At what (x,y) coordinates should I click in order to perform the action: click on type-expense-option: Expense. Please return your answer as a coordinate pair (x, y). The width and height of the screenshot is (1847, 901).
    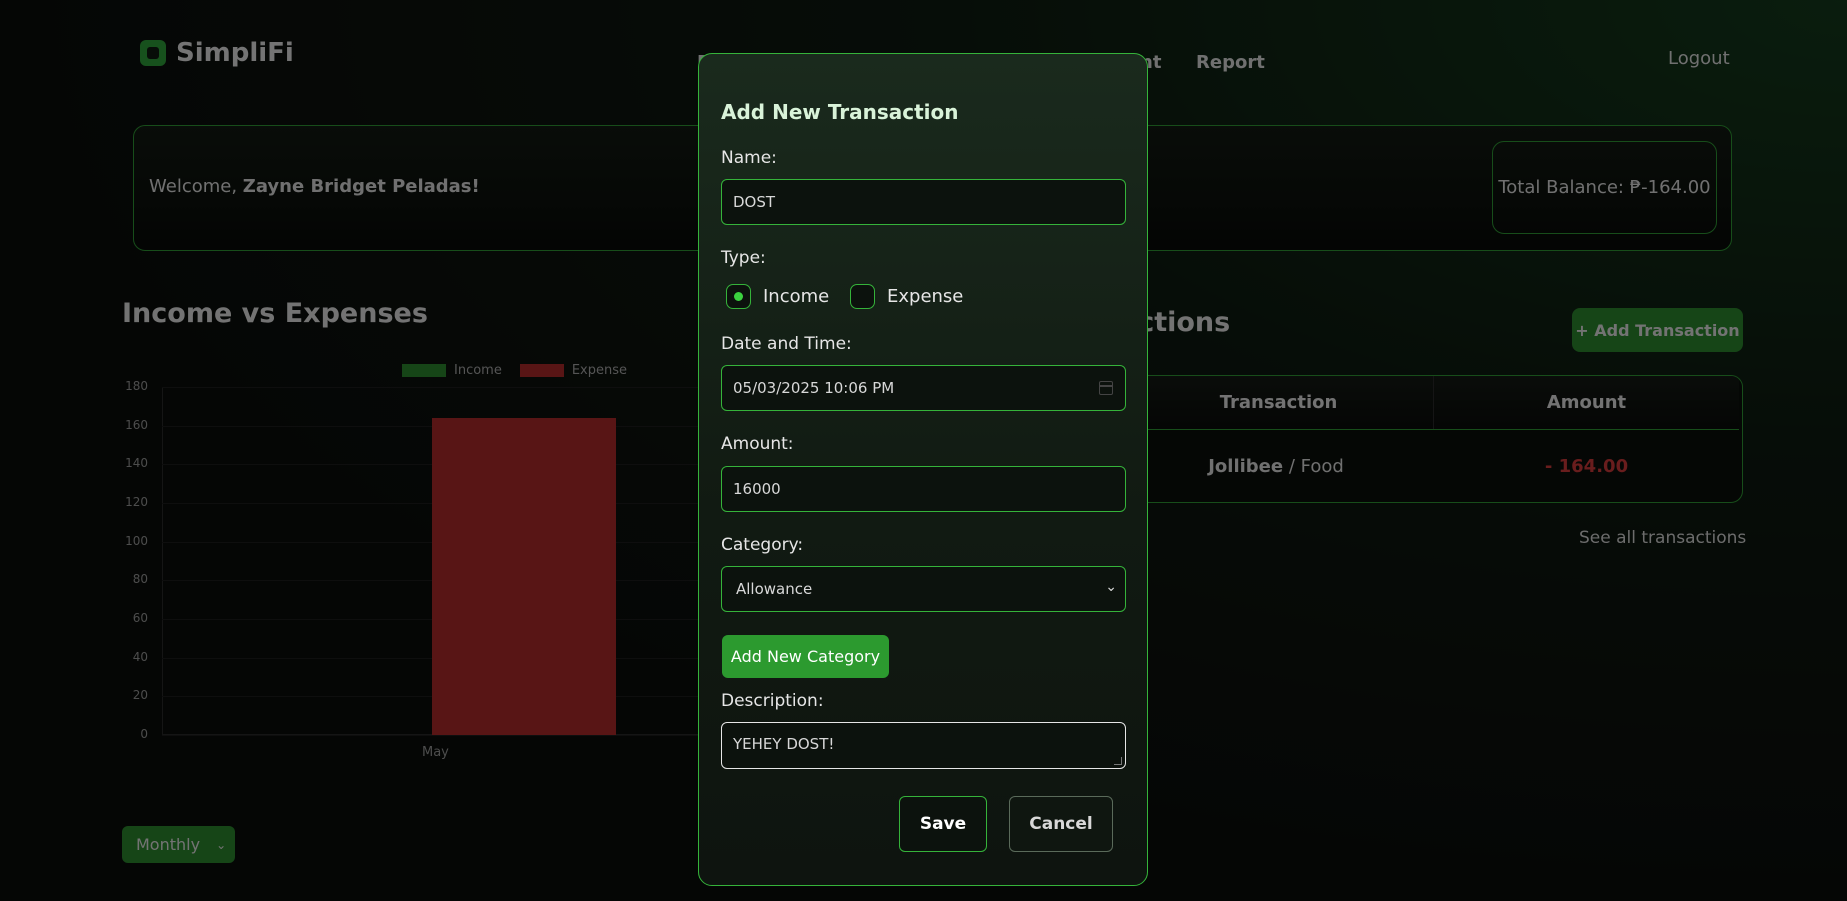
    Looking at the image, I should click on (906, 296).